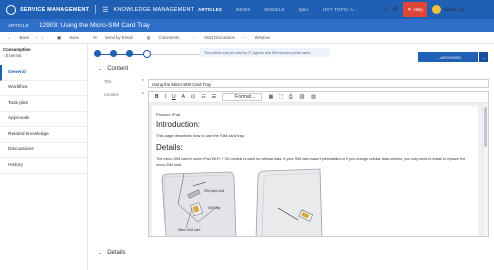  Describe the element at coordinates (199, 203) in the screenshot. I see `ipad-sim-diagram` at that location.